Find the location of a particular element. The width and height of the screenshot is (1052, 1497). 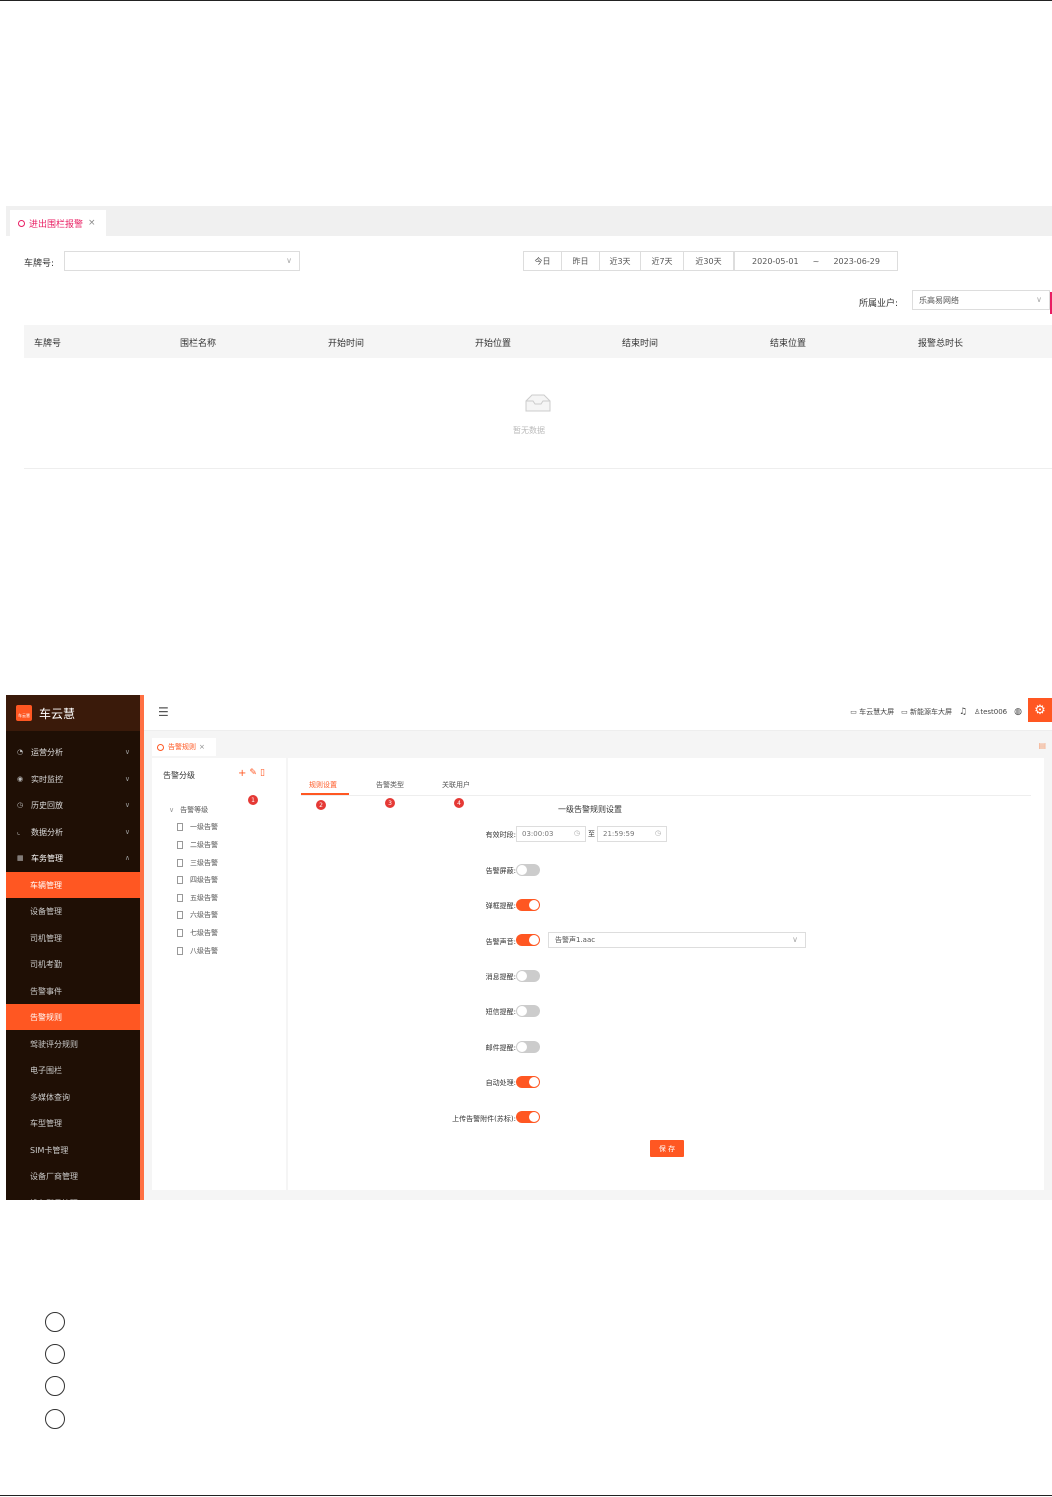

nav-driving-score: 驾驶评分规则 is located at coordinates (73, 1044).